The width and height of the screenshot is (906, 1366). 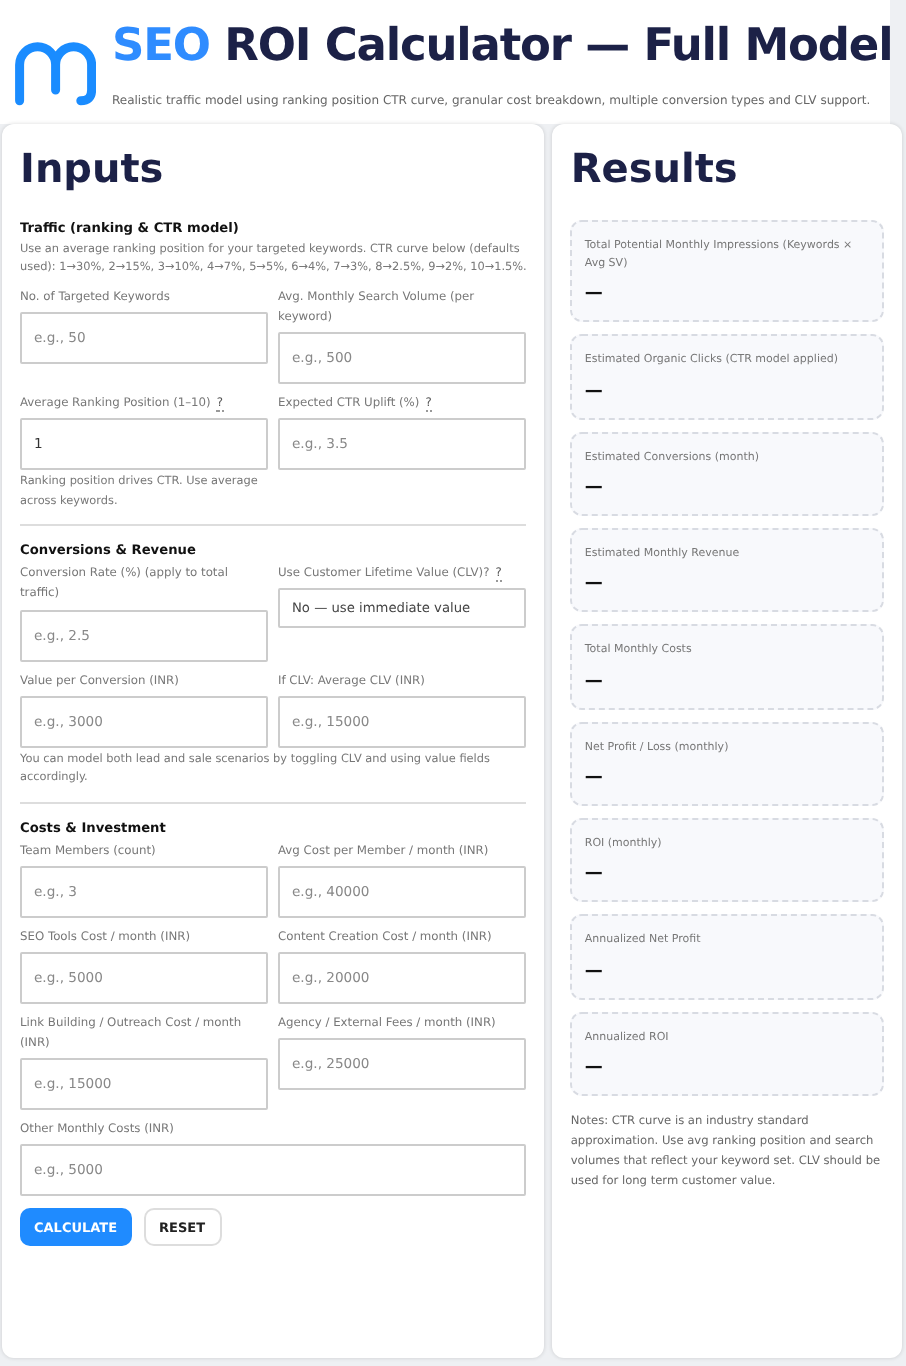 What do you see at coordinates (93, 167) in the screenshot?
I see `inputs-heading: Inputs` at bounding box center [93, 167].